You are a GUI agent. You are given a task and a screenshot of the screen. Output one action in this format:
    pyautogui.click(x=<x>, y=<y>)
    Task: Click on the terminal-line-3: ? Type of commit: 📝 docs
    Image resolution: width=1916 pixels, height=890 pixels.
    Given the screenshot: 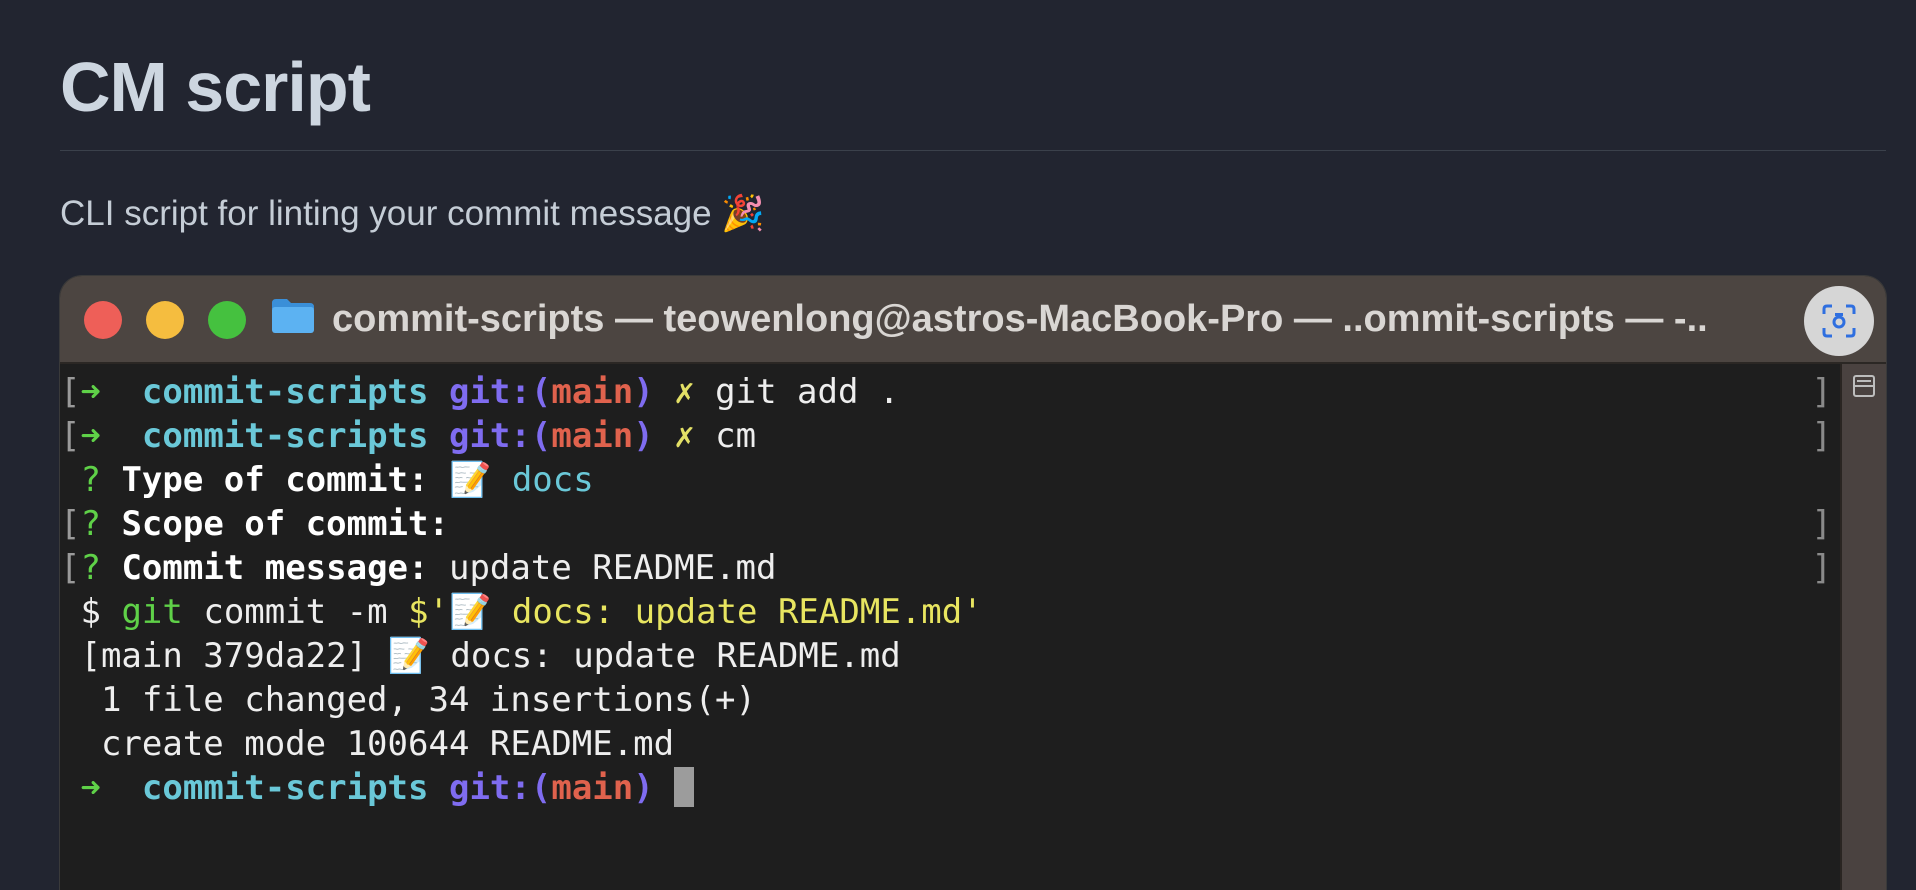 What is the action you would take?
    pyautogui.click(x=337, y=480)
    